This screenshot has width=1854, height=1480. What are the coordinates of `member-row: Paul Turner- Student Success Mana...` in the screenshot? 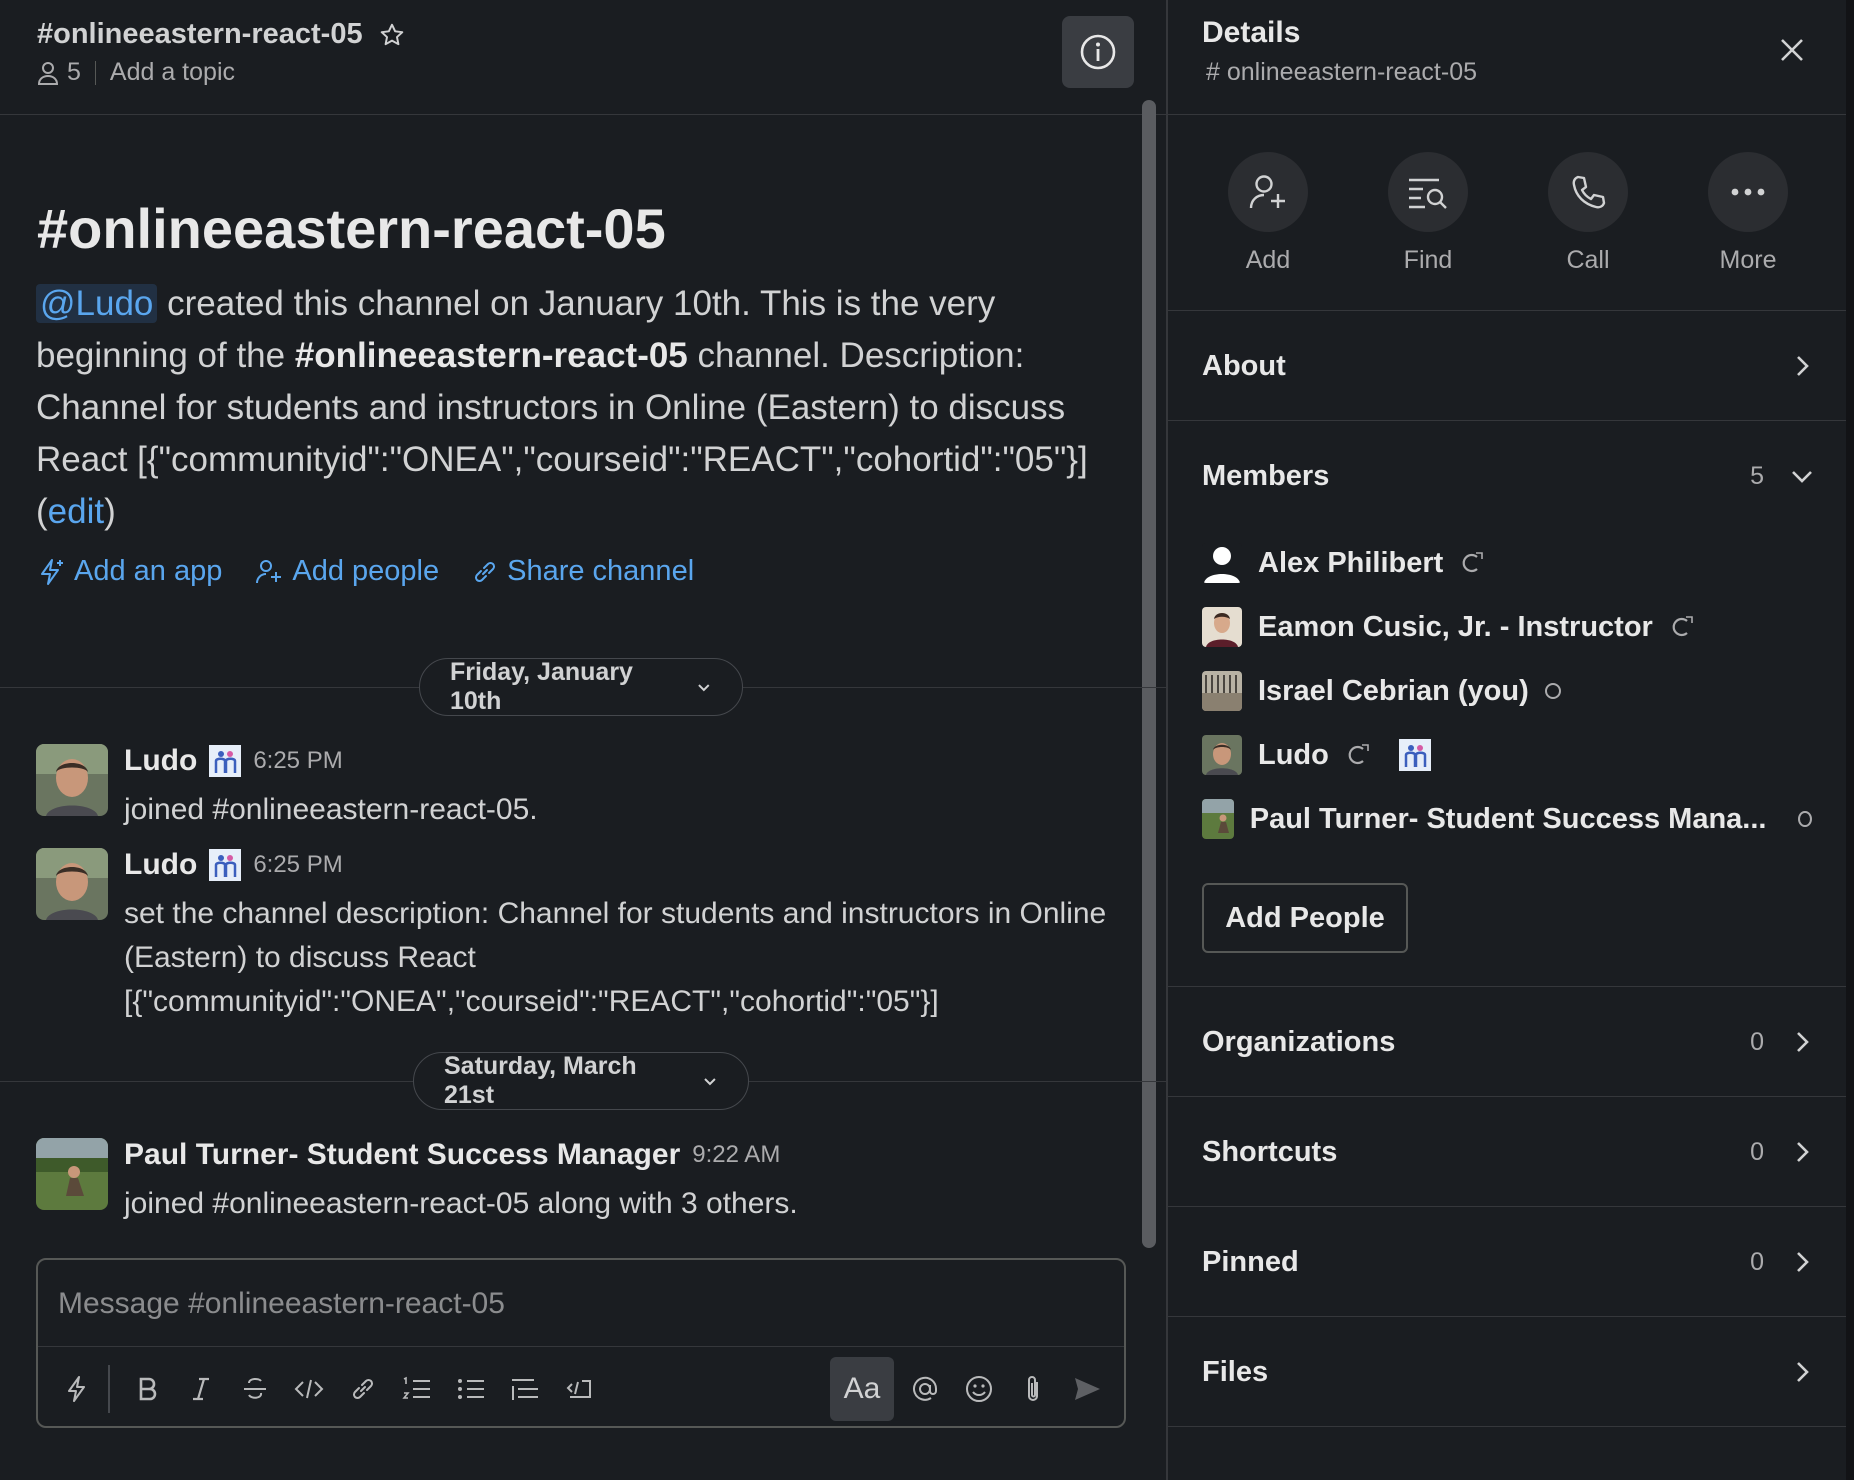 It's located at (1507, 819).